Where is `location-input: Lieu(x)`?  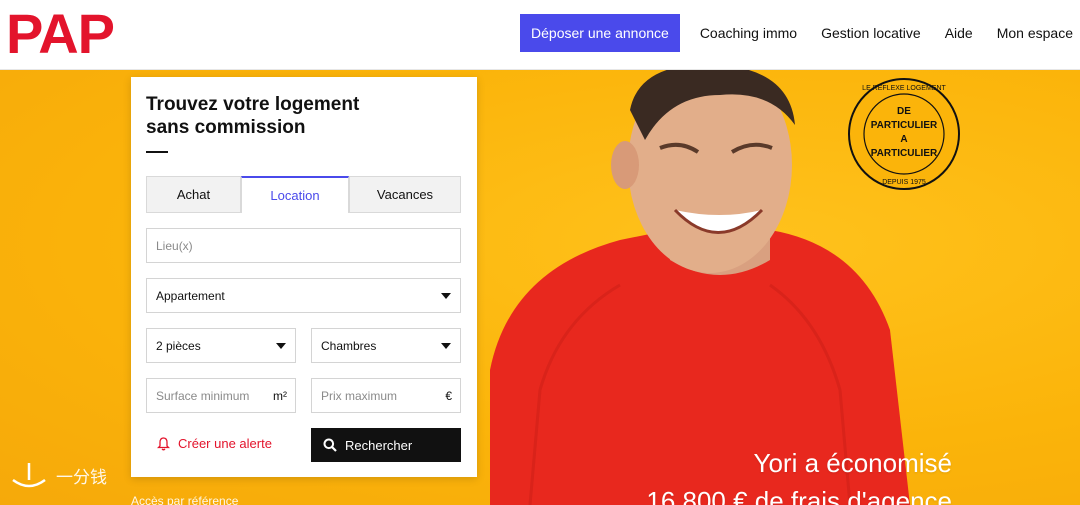
location-input: Lieu(x) is located at coordinates (303, 245).